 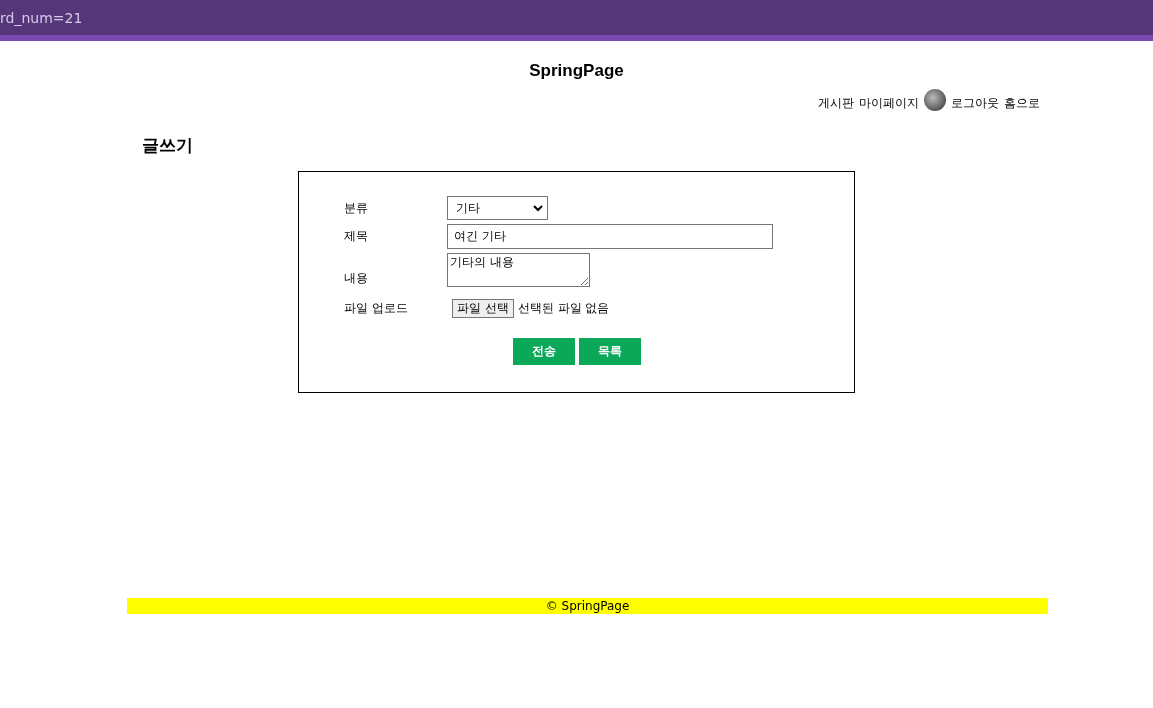 I want to click on url-text: rd_num=21, so click(x=41, y=17).